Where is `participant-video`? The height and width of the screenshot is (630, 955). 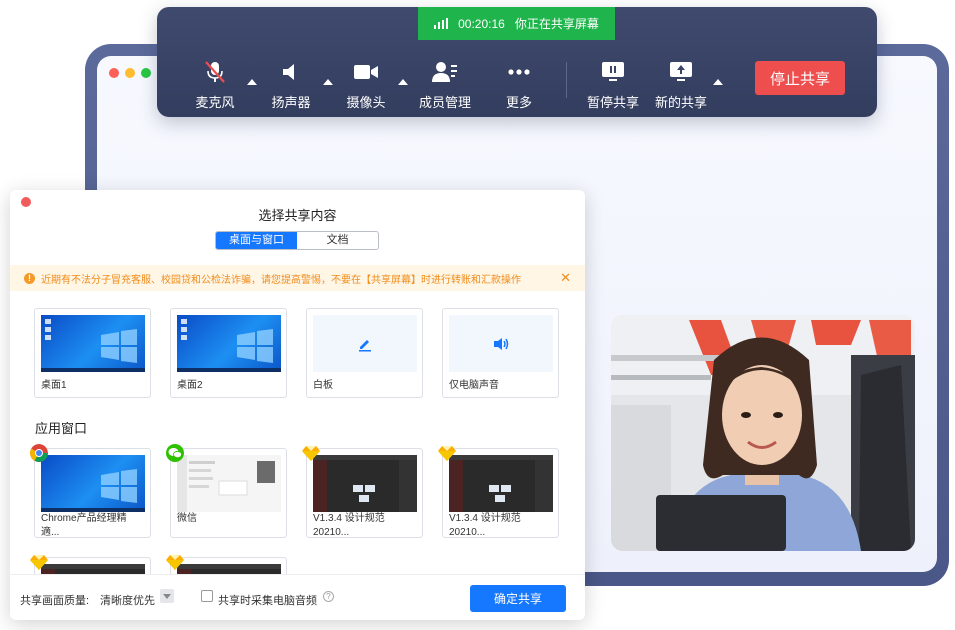
participant-video is located at coordinates (763, 433).